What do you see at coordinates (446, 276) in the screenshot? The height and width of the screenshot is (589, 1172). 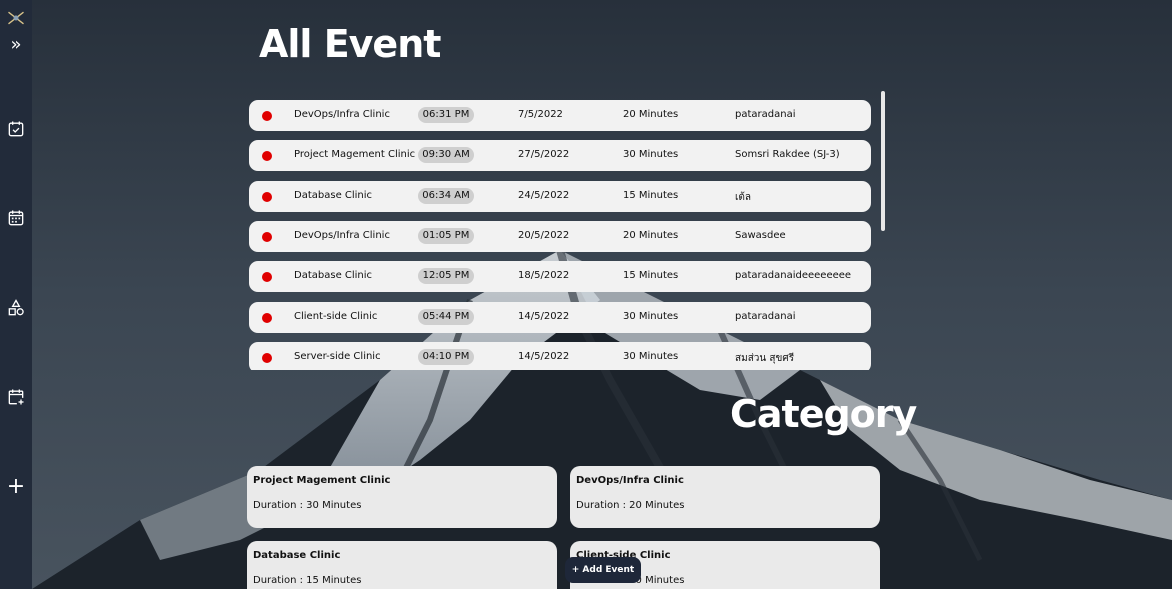 I see `event-time-badge: 12:05 PM` at bounding box center [446, 276].